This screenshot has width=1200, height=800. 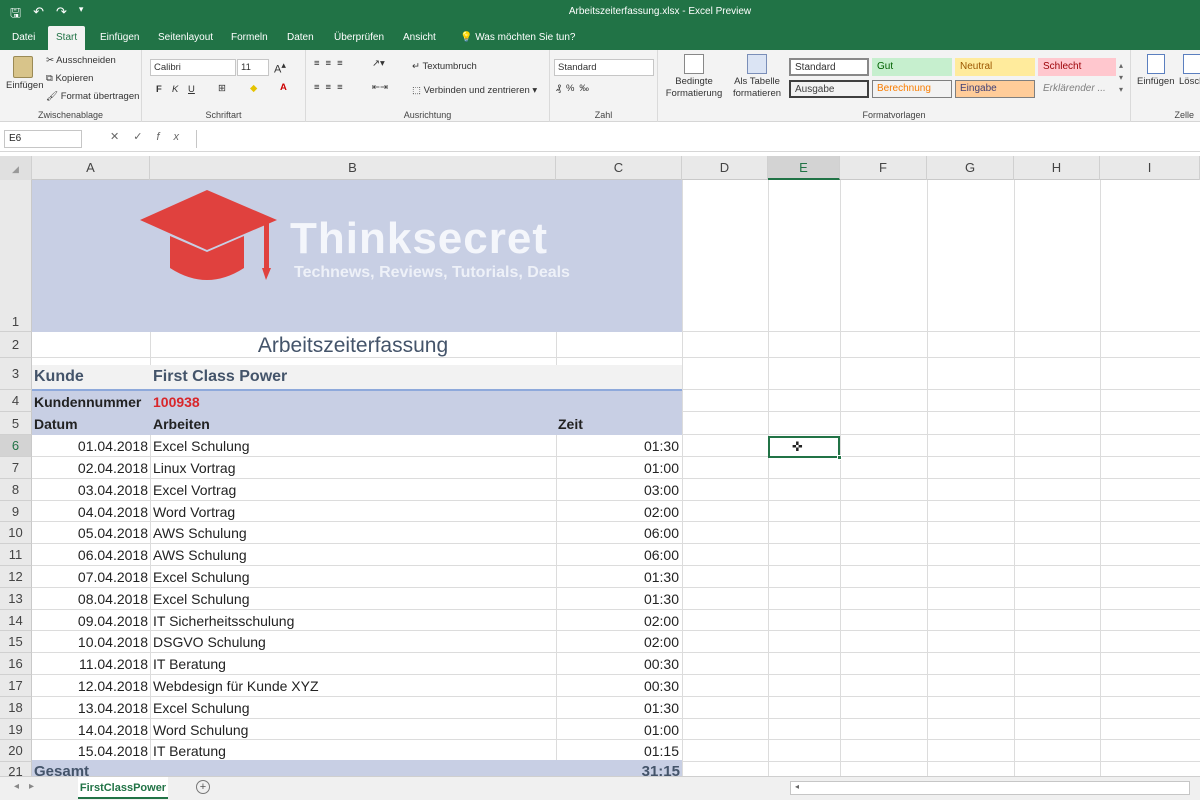 I want to click on tell-me-search: 💡 Was möchten Sie tun?, so click(x=517, y=38).